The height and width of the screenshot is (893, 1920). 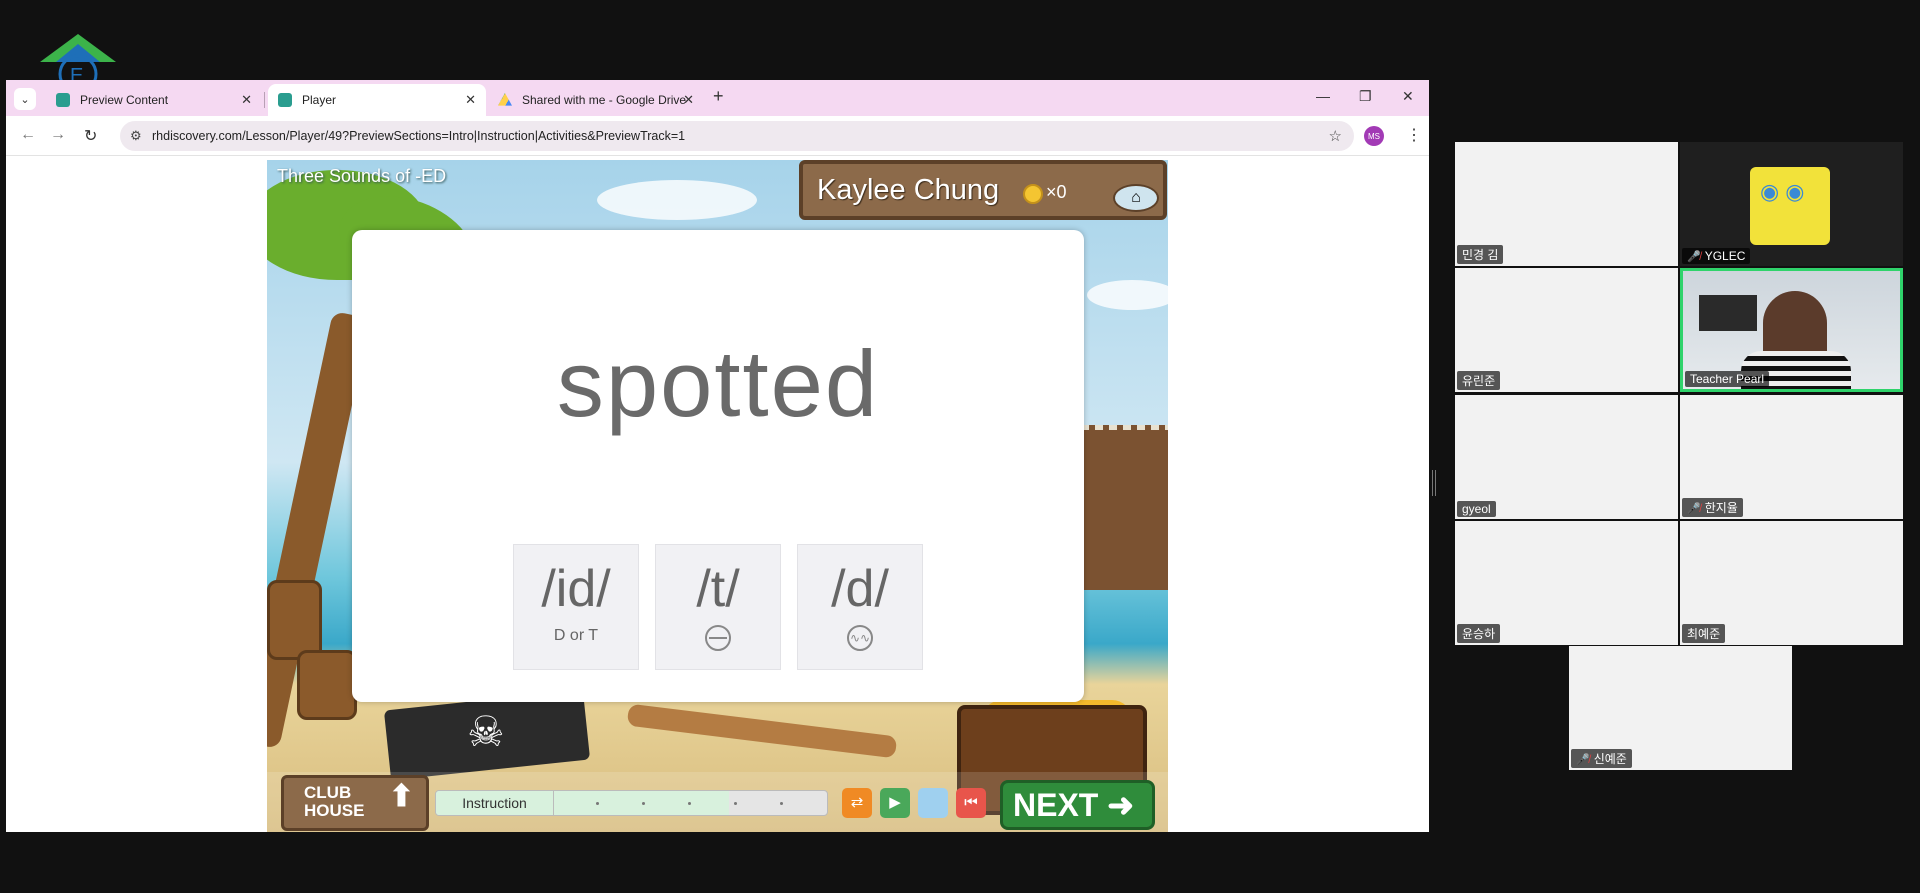 What do you see at coordinates (1408, 96) in the screenshot?
I see `close-window-icon: ✕` at bounding box center [1408, 96].